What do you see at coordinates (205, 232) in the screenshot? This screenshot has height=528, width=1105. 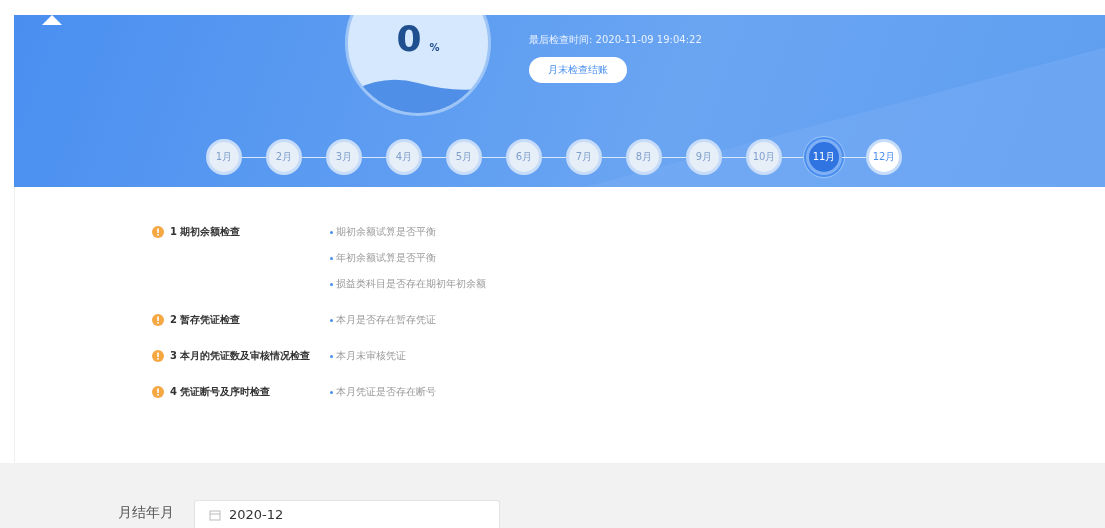 I see `check-title: 1 期初余额检查` at bounding box center [205, 232].